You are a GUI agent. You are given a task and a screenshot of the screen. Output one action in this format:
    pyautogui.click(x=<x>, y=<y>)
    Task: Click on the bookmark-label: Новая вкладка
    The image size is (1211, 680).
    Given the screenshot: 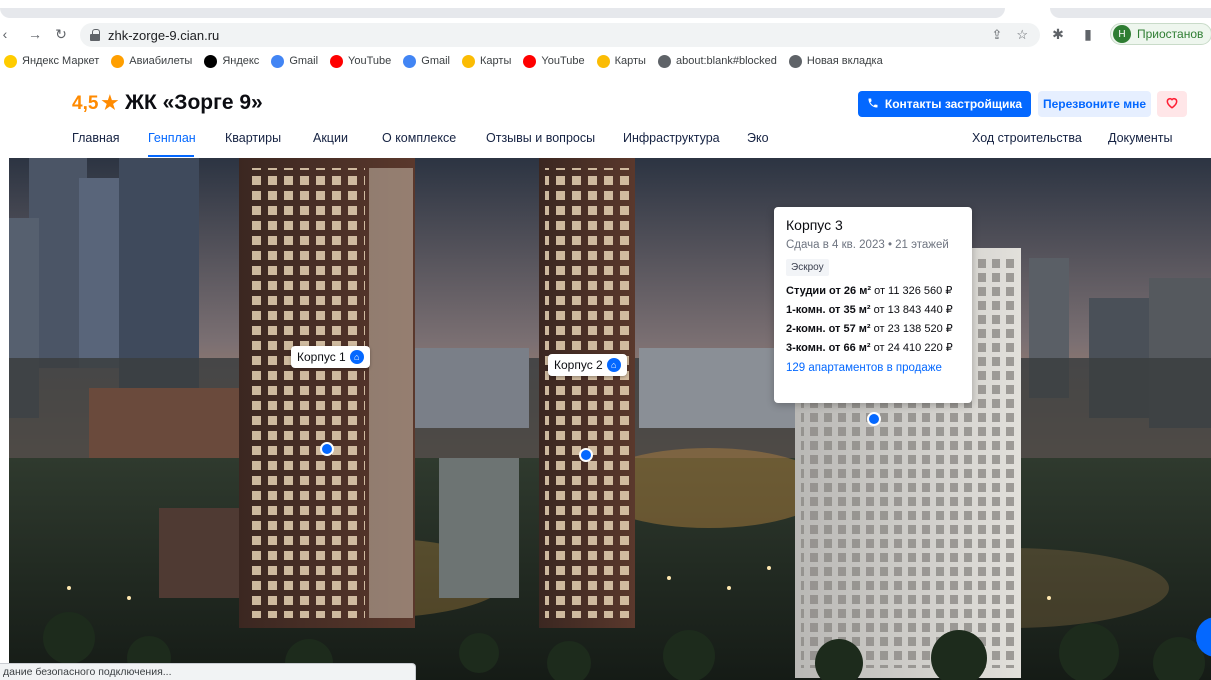 What is the action you would take?
    pyautogui.click(x=844, y=61)
    